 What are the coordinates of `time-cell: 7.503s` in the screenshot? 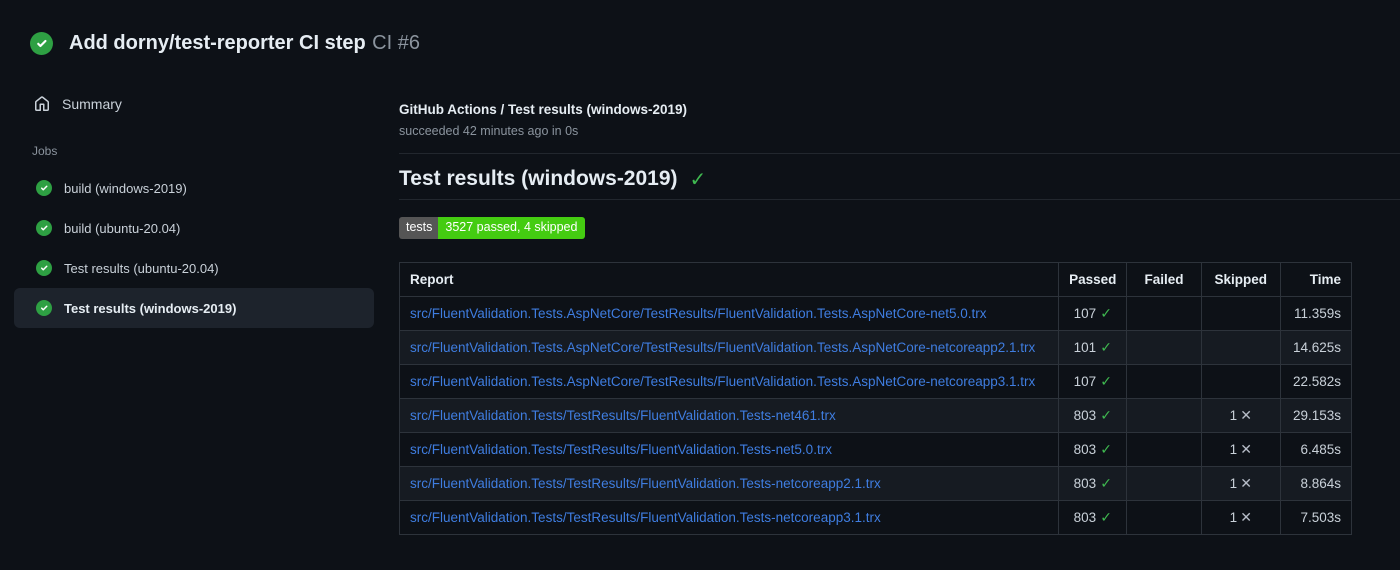 It's located at (1316, 517).